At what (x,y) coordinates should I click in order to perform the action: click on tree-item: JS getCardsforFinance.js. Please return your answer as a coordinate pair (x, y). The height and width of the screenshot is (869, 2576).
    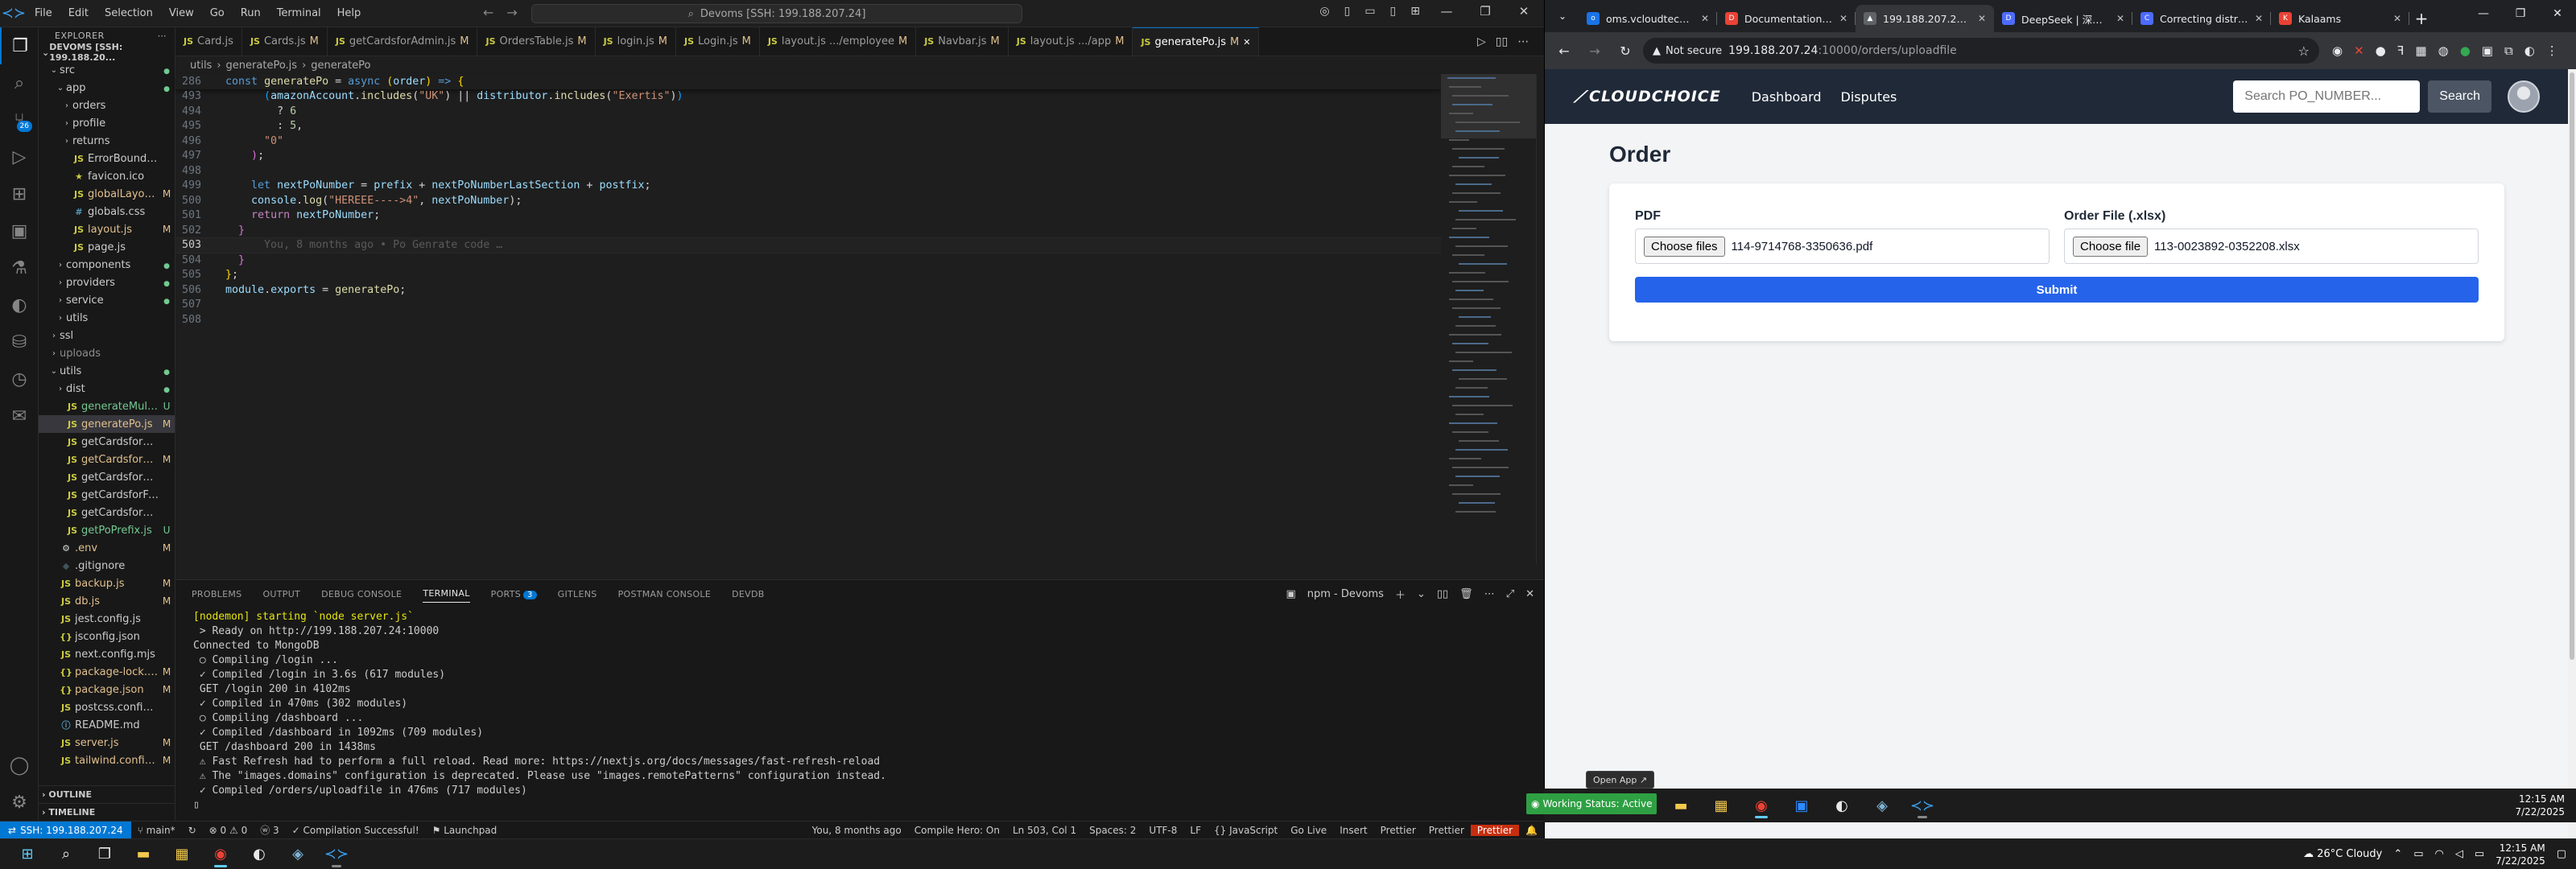
    Looking at the image, I should click on (107, 495).